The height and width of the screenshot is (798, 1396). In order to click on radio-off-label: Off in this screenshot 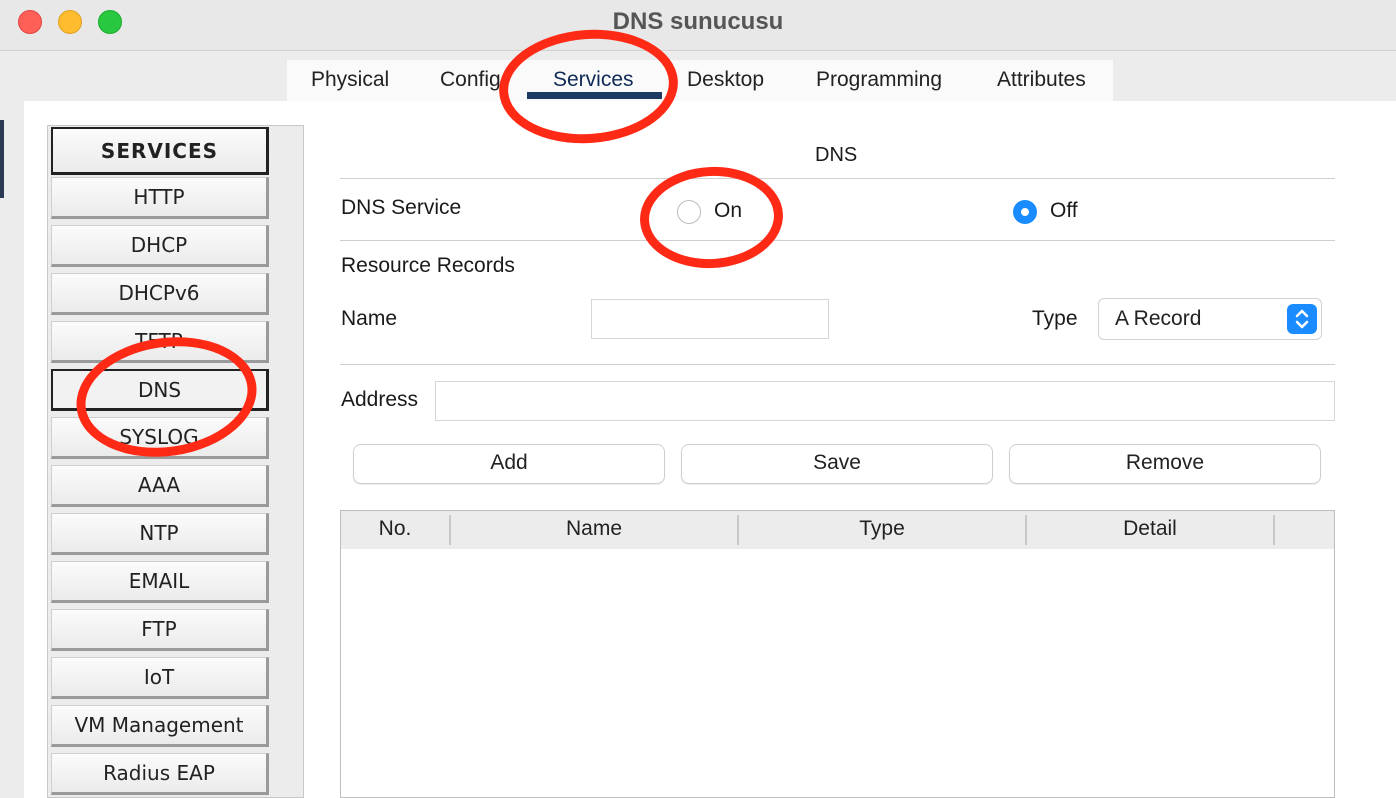, I will do `click(1064, 210)`.